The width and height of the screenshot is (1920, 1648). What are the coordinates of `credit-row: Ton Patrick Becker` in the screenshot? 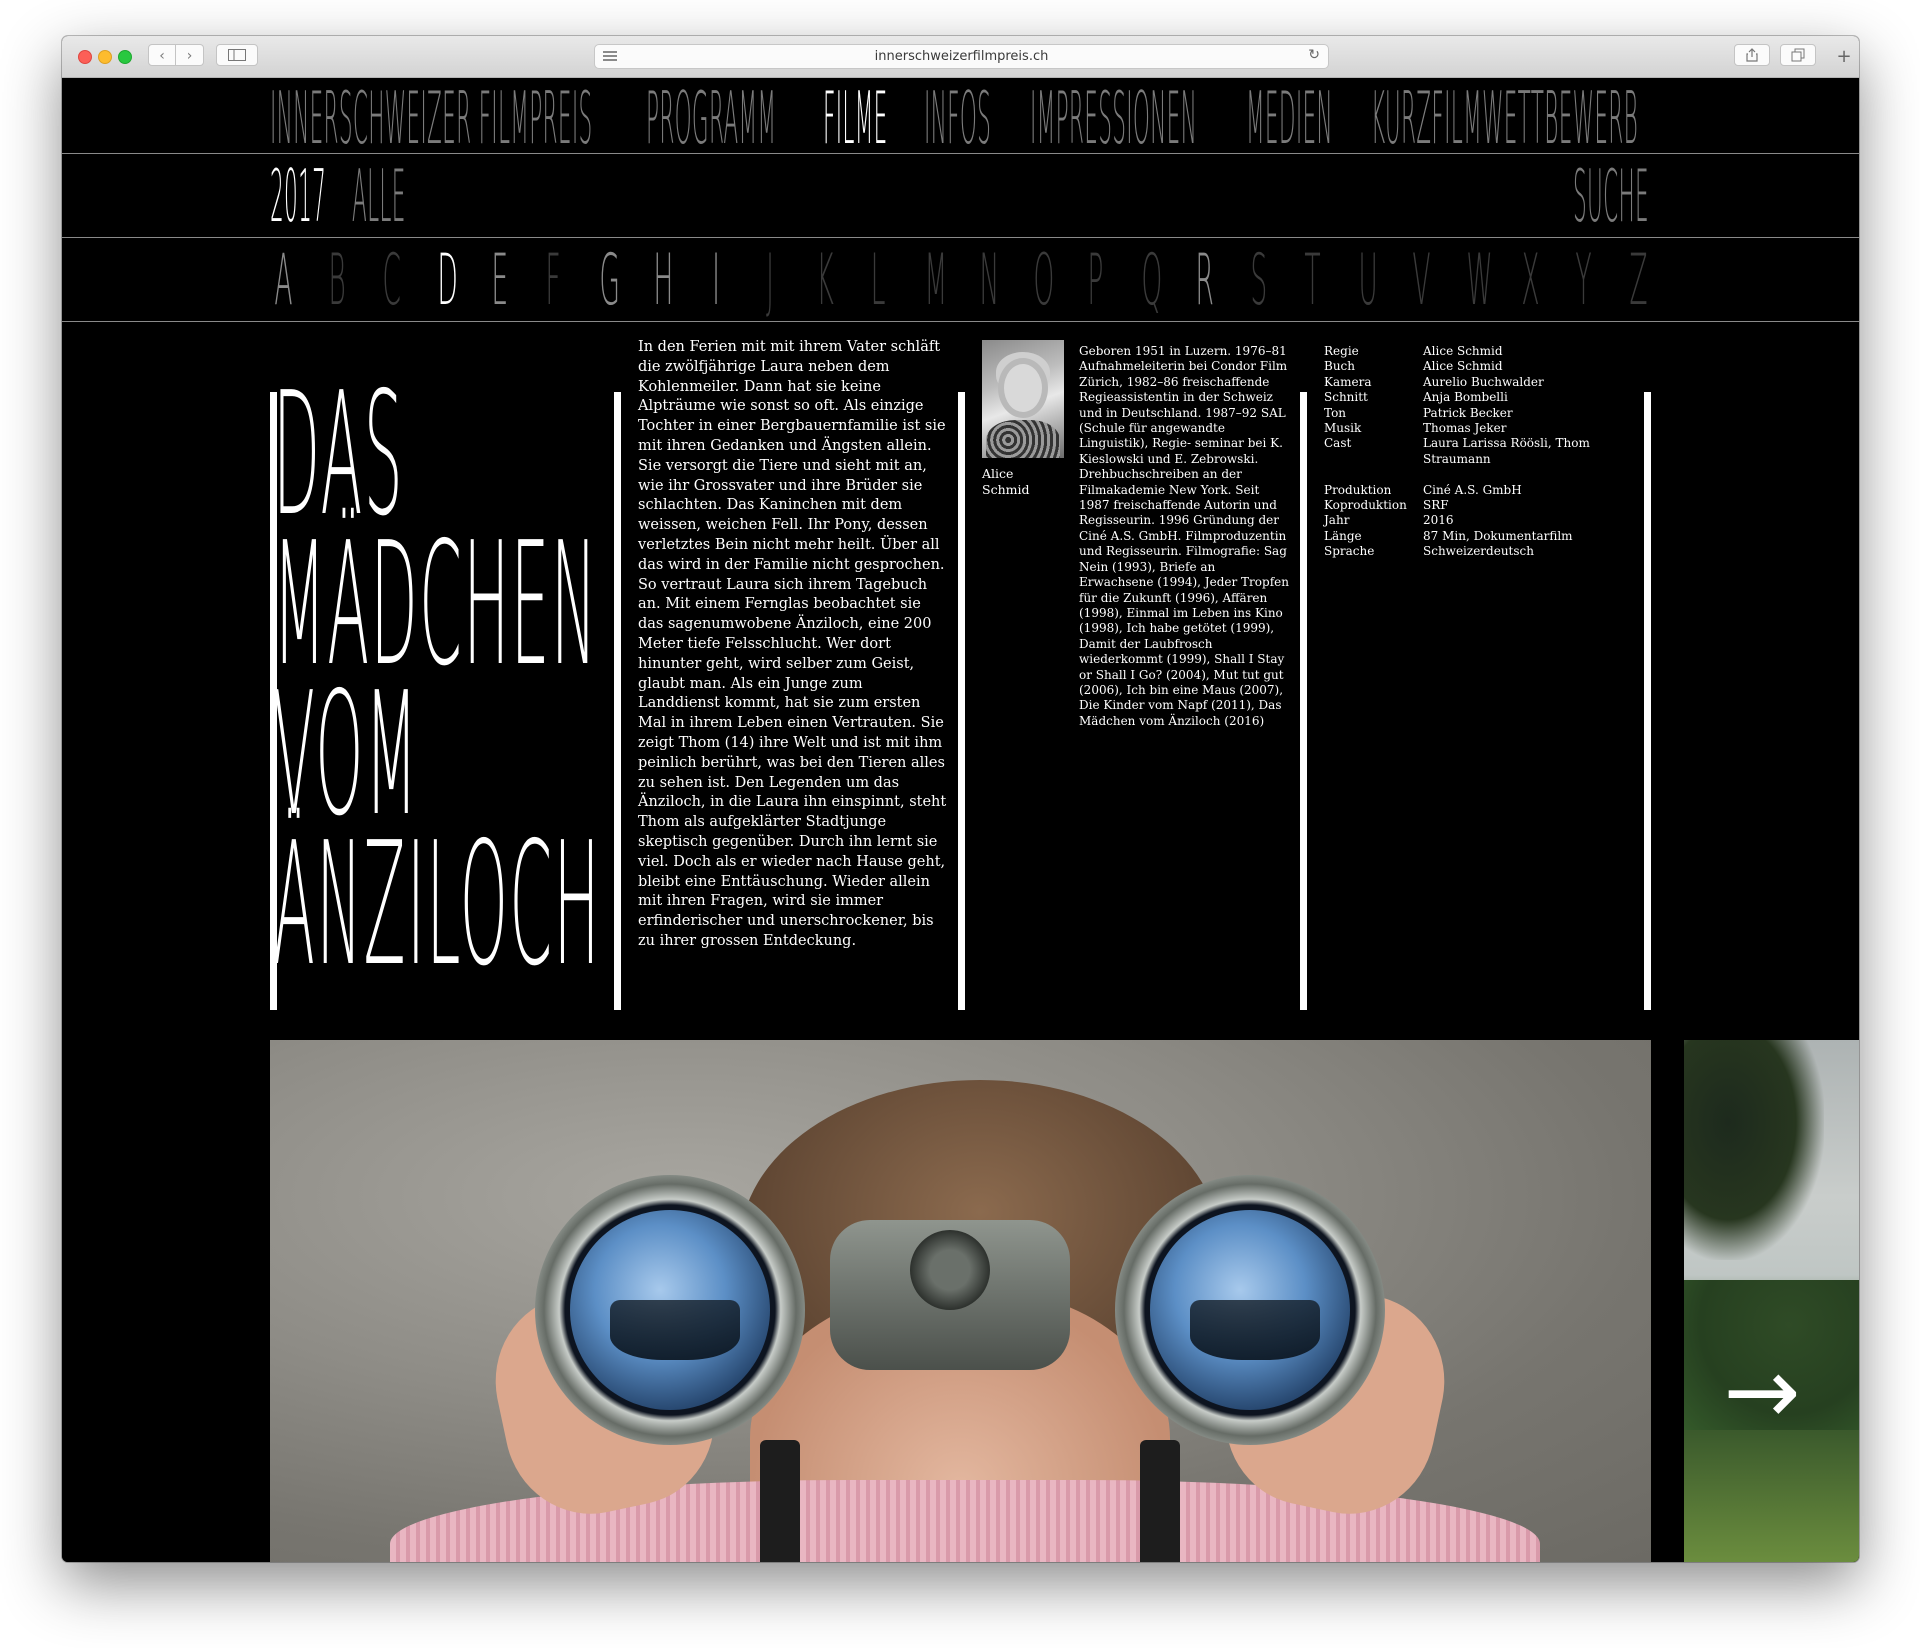 It's located at (1474, 413).